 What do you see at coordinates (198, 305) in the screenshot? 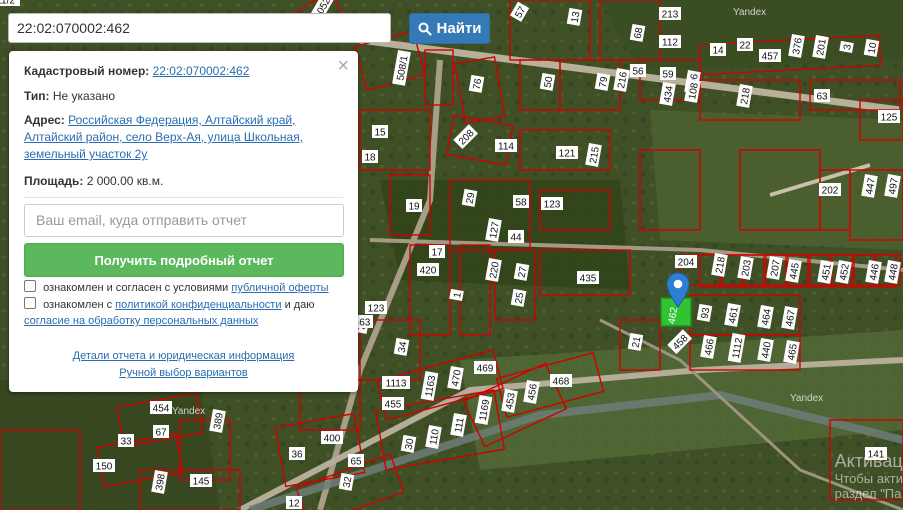
I see `privacy-policy-link: политикой конфиденциальности` at bounding box center [198, 305].